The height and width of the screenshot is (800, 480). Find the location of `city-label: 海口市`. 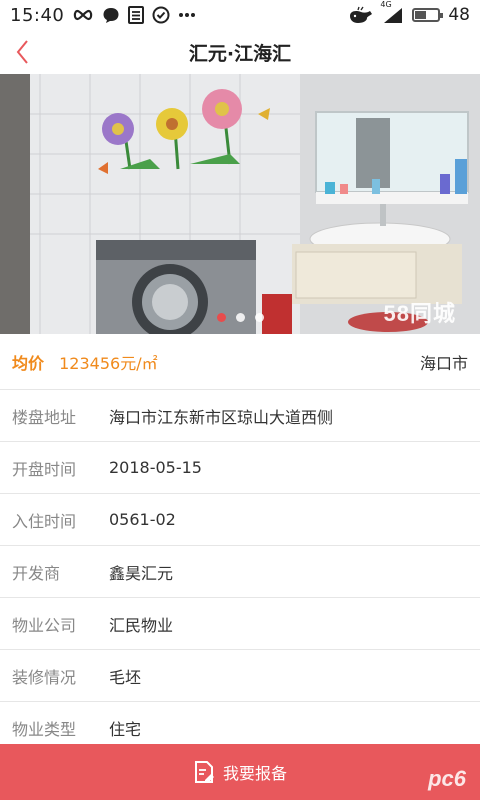

city-label: 海口市 is located at coordinates (443, 363).